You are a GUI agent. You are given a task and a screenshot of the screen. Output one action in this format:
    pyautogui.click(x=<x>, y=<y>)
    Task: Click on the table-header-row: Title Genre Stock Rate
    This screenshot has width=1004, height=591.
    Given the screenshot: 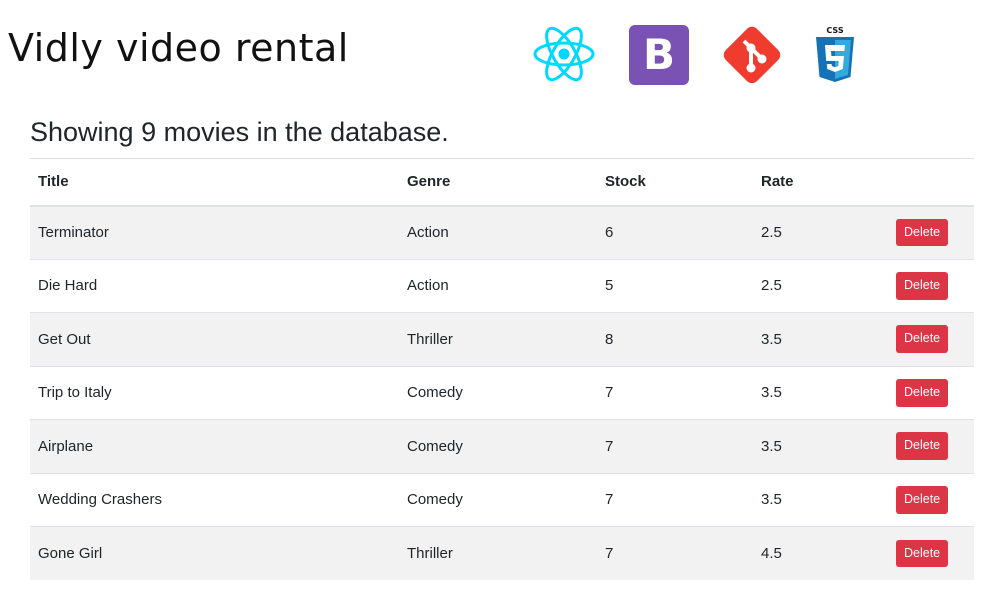 What is the action you would take?
    pyautogui.click(x=502, y=182)
    